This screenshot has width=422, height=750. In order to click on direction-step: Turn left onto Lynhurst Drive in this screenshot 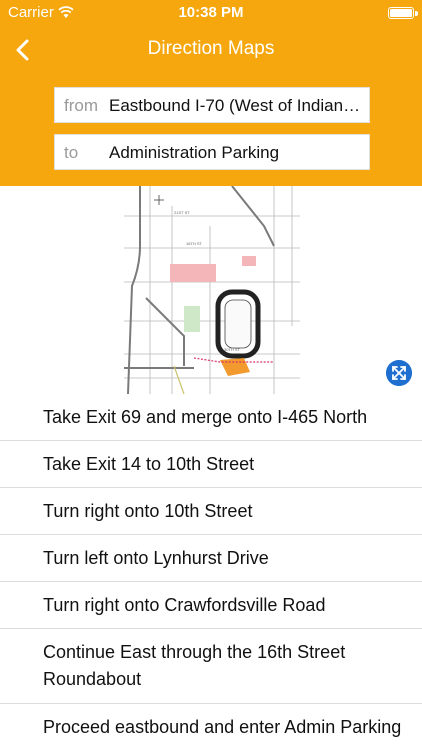, I will do `click(211, 558)`.